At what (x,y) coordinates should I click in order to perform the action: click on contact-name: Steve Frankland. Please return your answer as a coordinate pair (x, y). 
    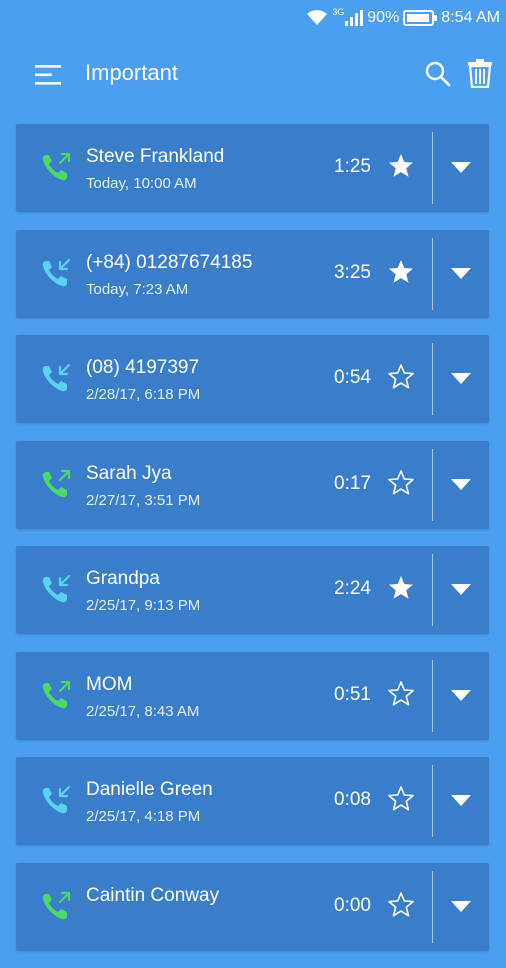
    Looking at the image, I should click on (155, 156).